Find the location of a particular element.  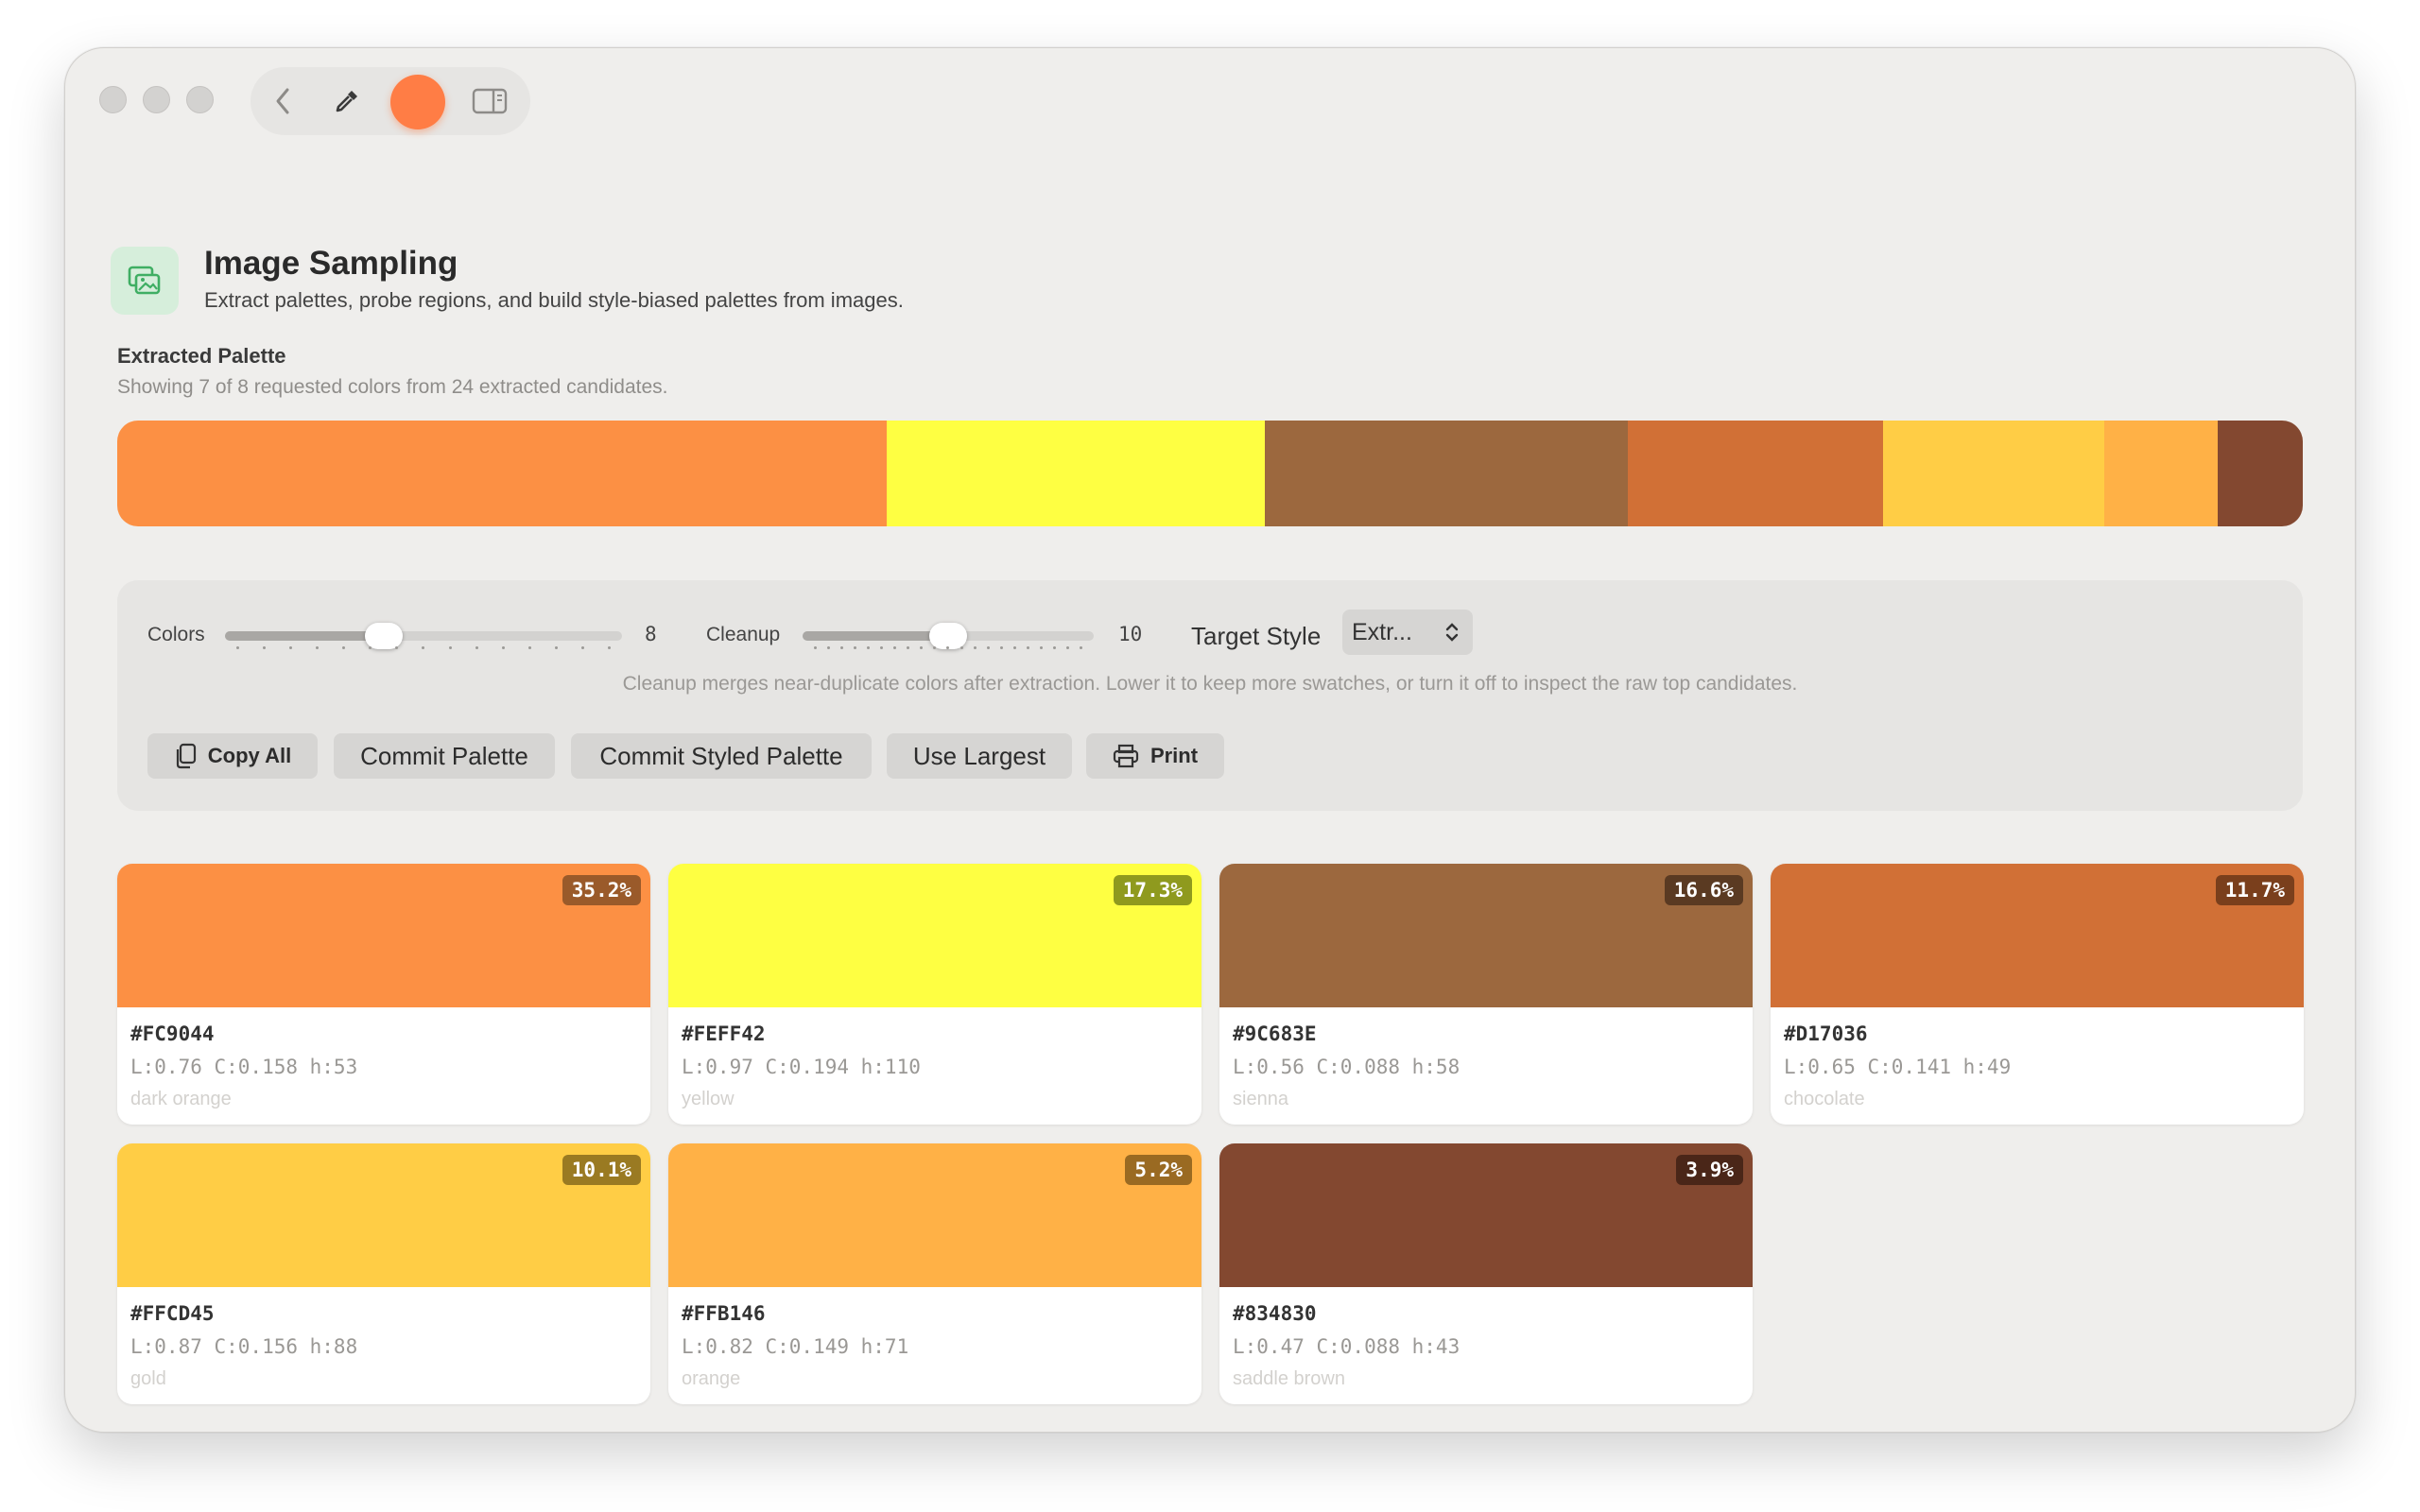

swatch-card: 10.1% #FFCD45 L:0.87 C:0.156 h:88 gold is located at coordinates (383, 1273).